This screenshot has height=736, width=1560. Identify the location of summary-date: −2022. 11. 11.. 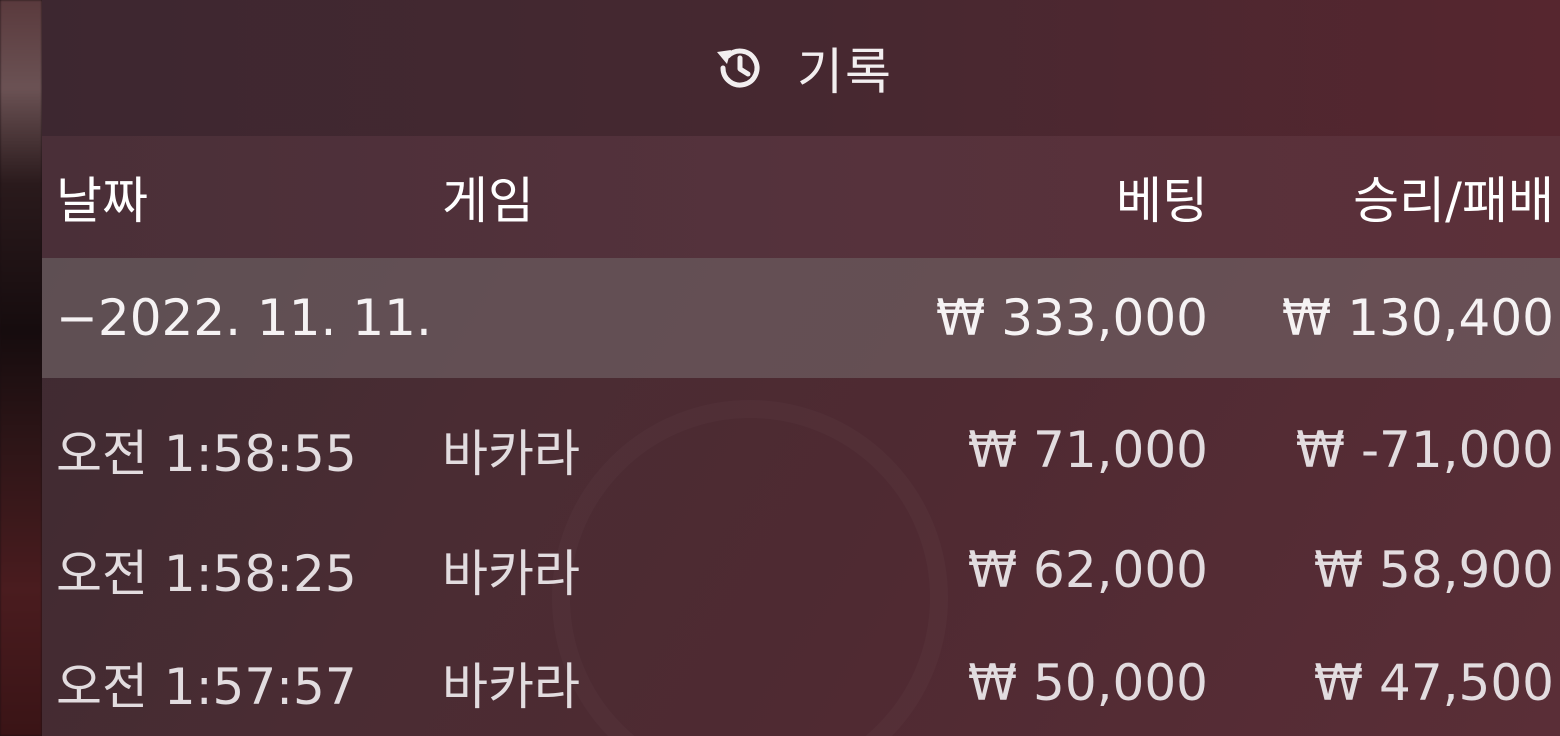
(244, 318).